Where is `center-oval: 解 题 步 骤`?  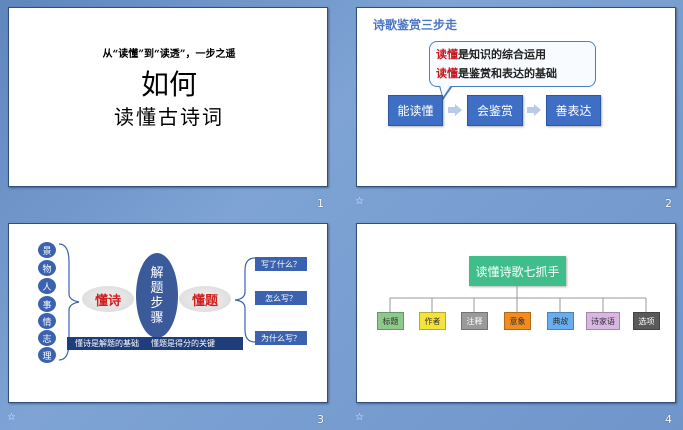 center-oval: 解 题 步 骤 is located at coordinates (157, 295).